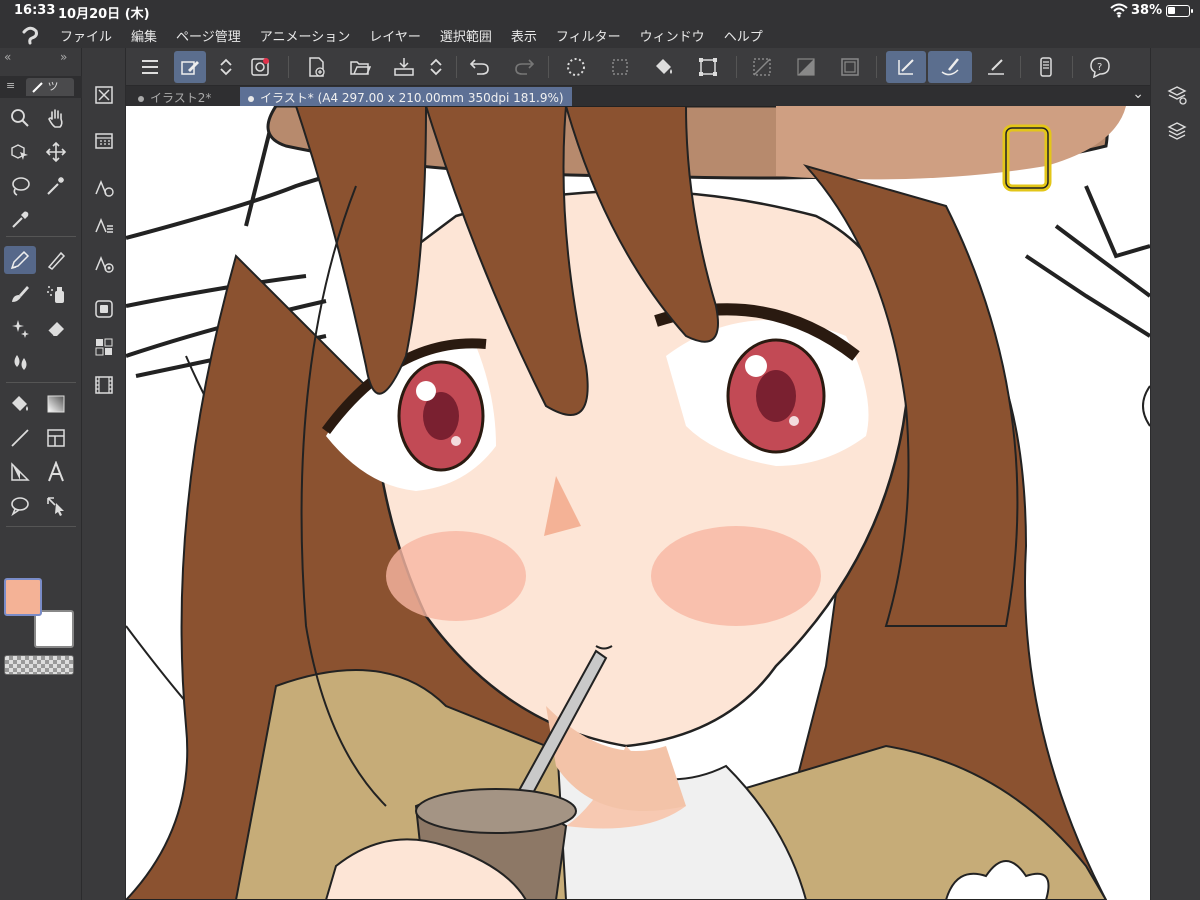  I want to click on undo-icon, so click(479, 67).